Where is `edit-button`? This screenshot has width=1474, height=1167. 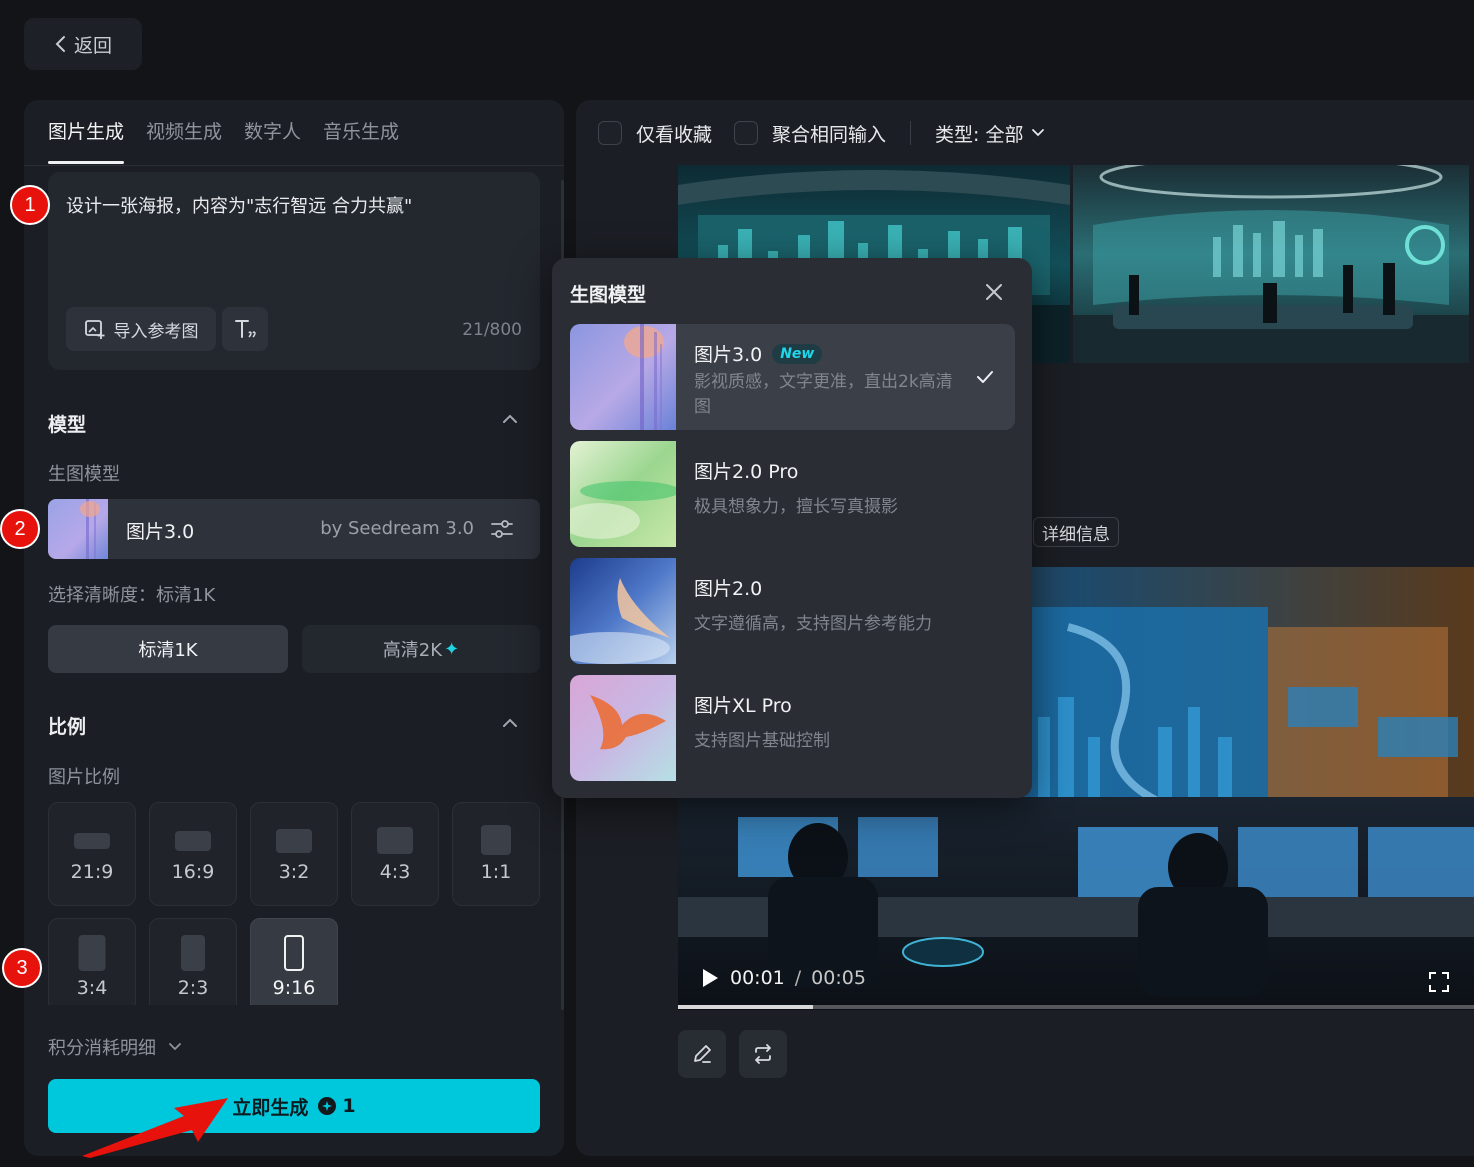 edit-button is located at coordinates (702, 1054).